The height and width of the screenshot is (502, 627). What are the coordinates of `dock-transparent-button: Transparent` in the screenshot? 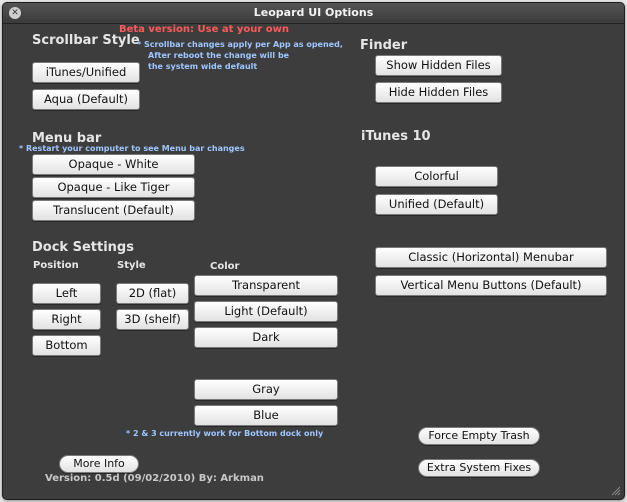 It's located at (266, 285).